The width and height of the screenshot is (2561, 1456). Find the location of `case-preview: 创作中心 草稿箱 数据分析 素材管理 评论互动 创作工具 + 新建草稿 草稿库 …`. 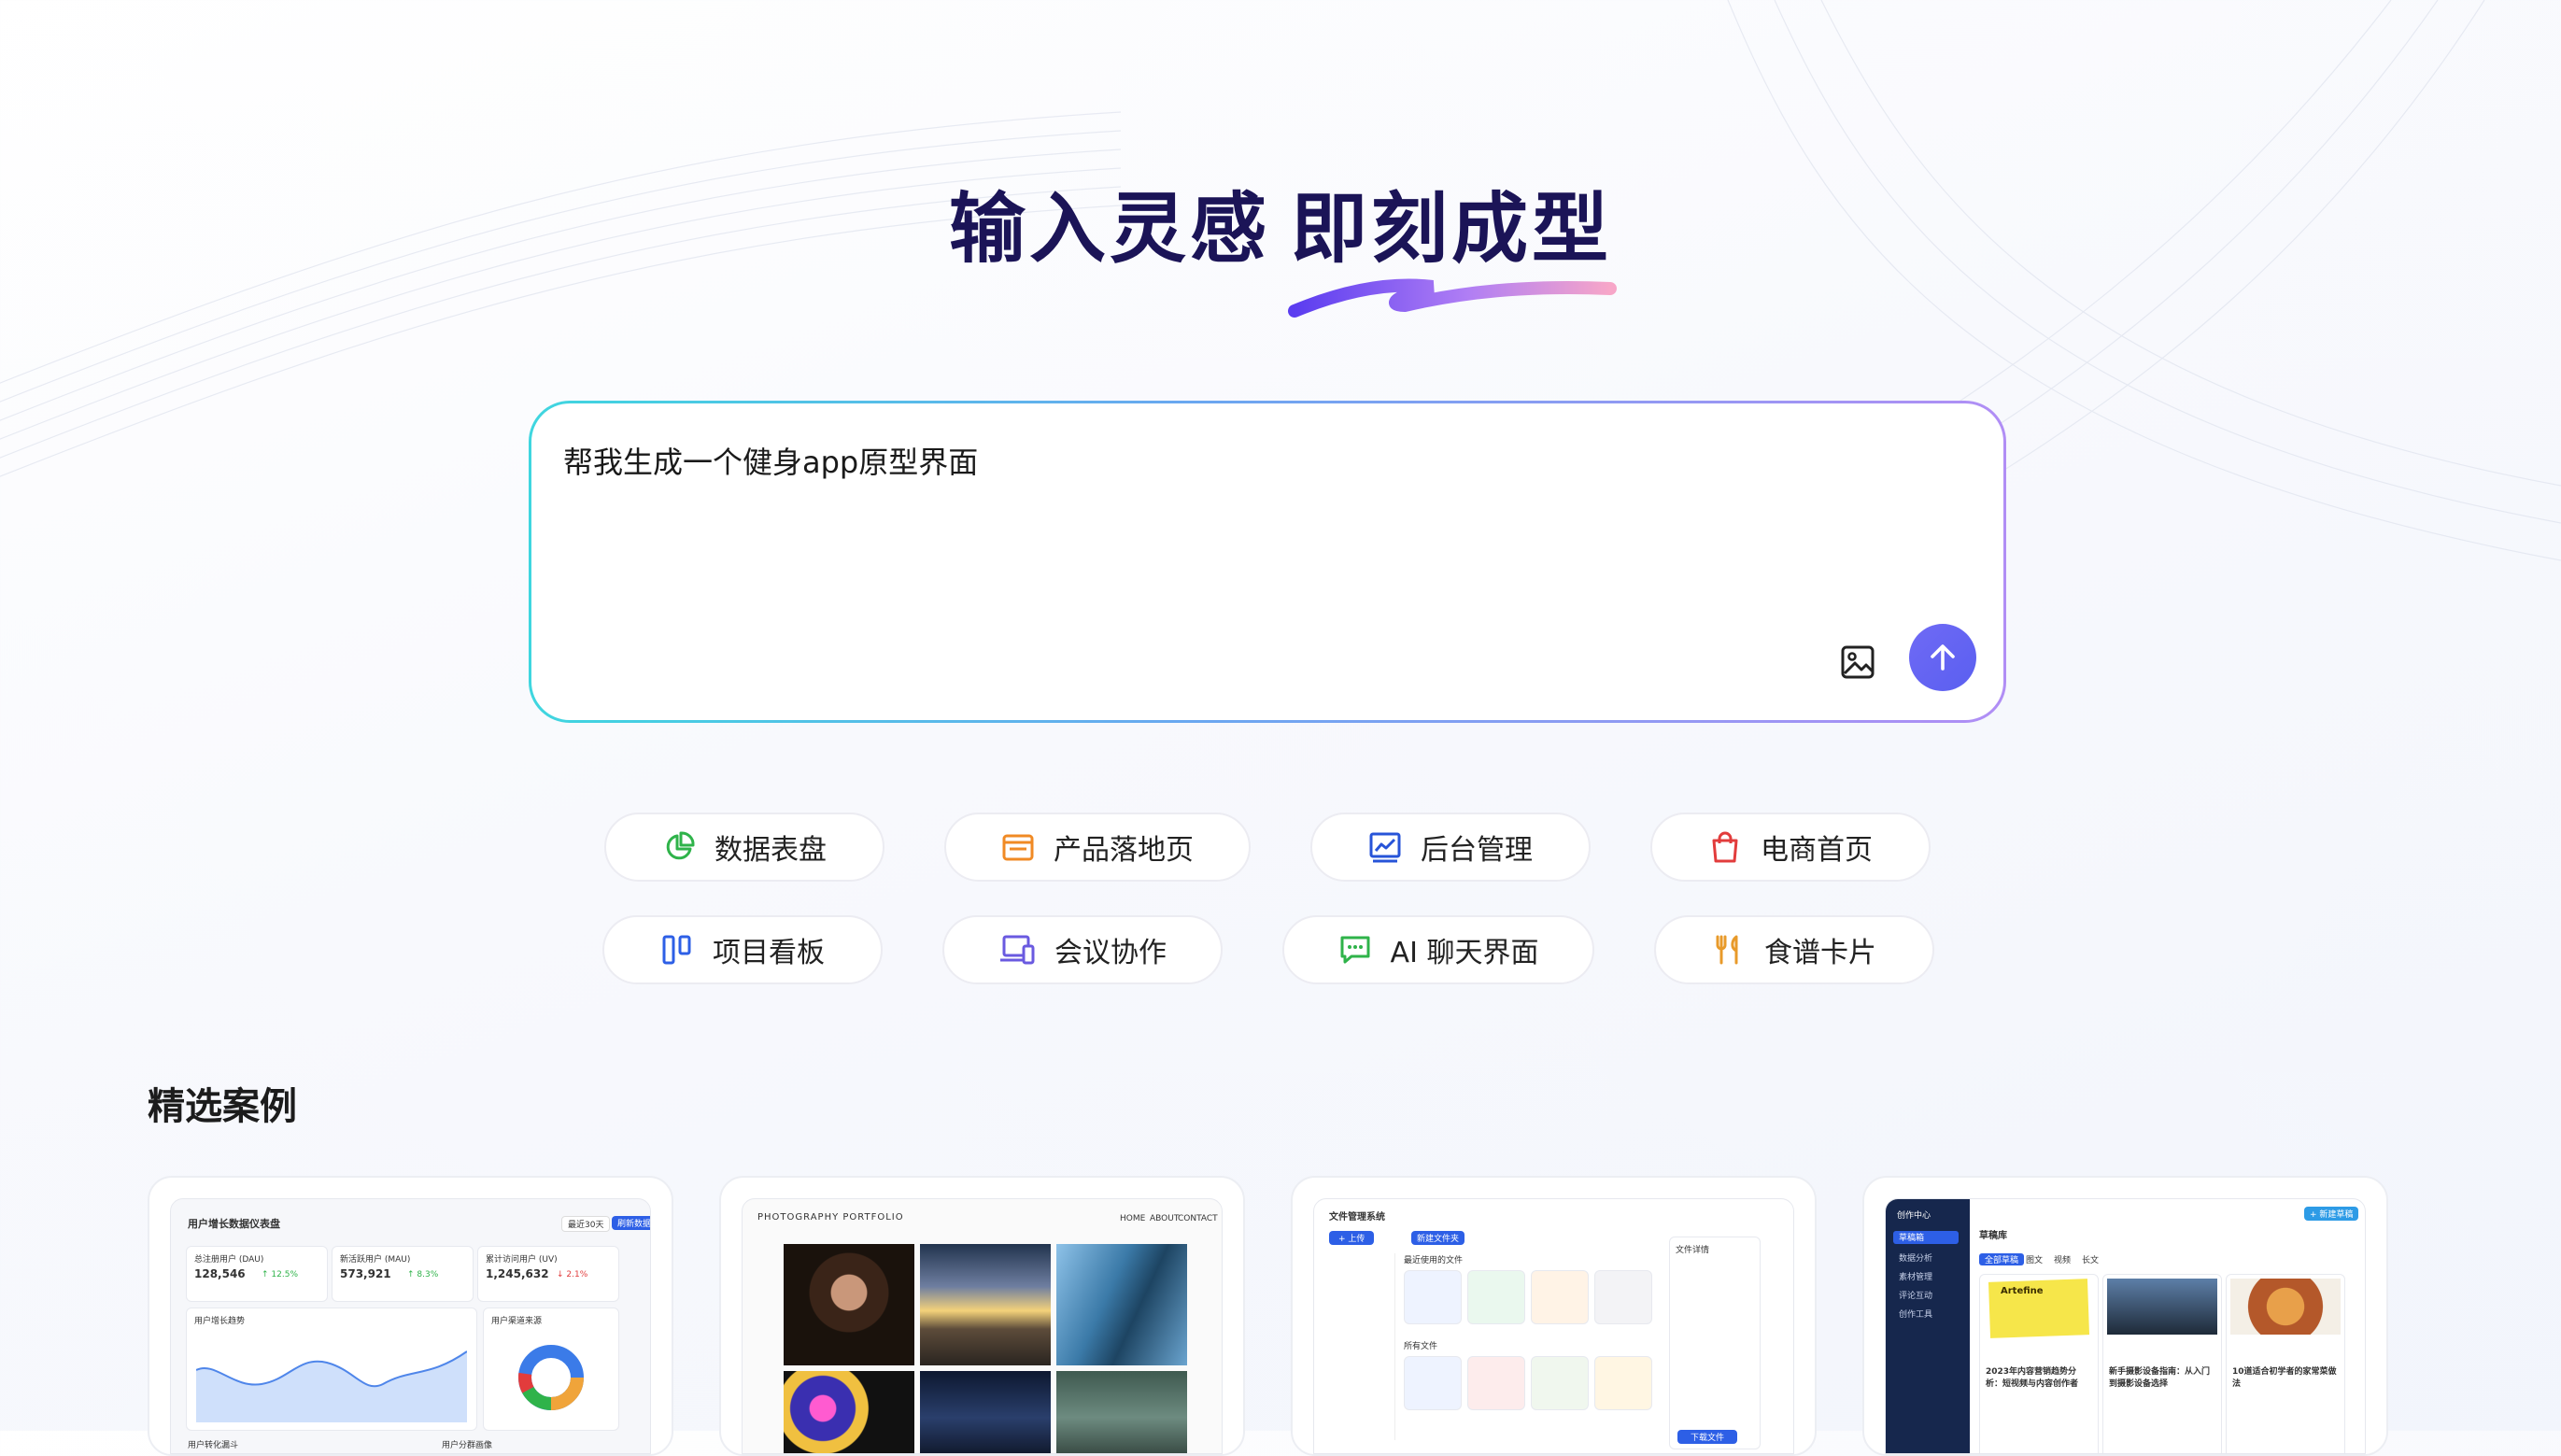

case-preview: 创作中心 草稿箱 数据分析 素材管理 评论互动 创作工具 + 新建草稿 草稿库 … is located at coordinates (2125, 1326).